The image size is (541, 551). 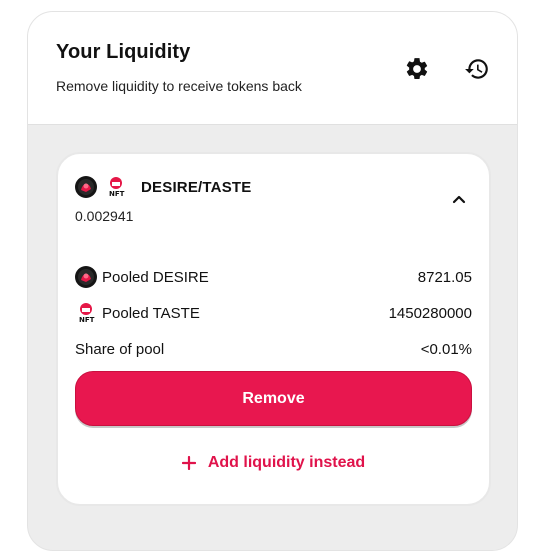 I want to click on pooled-taste-value: 1450280000, so click(x=430, y=313).